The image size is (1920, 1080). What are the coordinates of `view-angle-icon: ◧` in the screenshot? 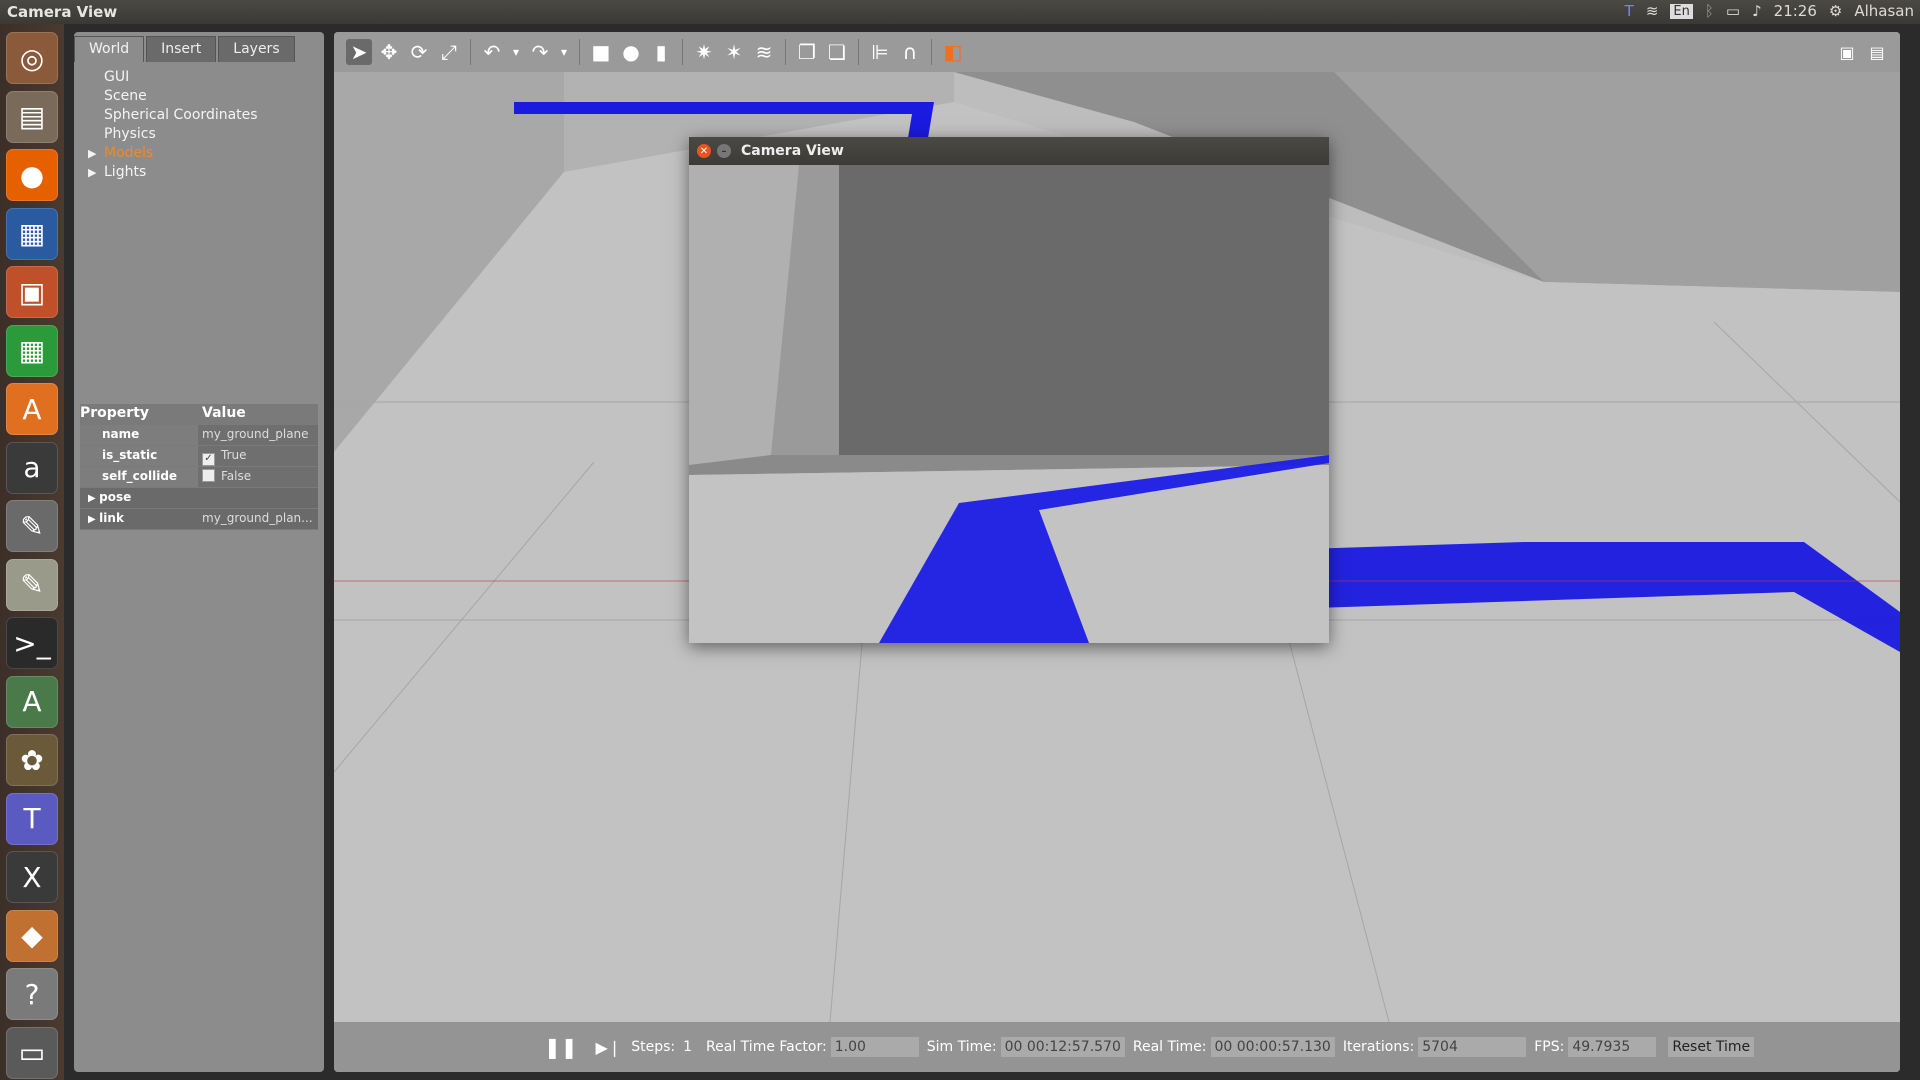 It's located at (953, 52).